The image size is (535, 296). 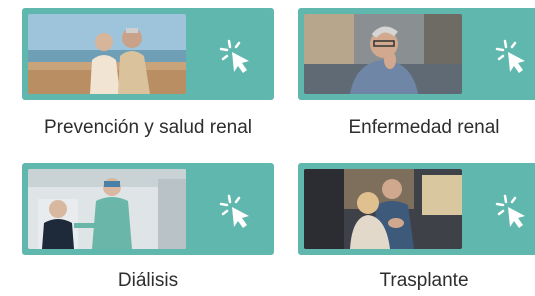 I want to click on card-label-enfermedad-renal: Enfermedad renal, so click(x=416, y=128).